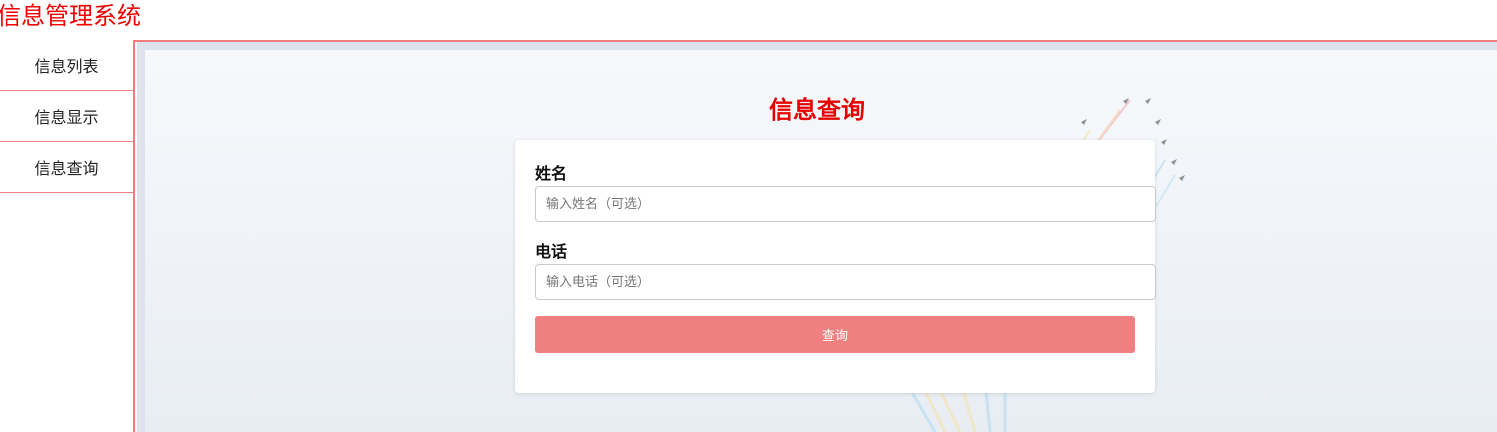 The image size is (1497, 432). What do you see at coordinates (845, 204) in the screenshot?
I see `name-input` at bounding box center [845, 204].